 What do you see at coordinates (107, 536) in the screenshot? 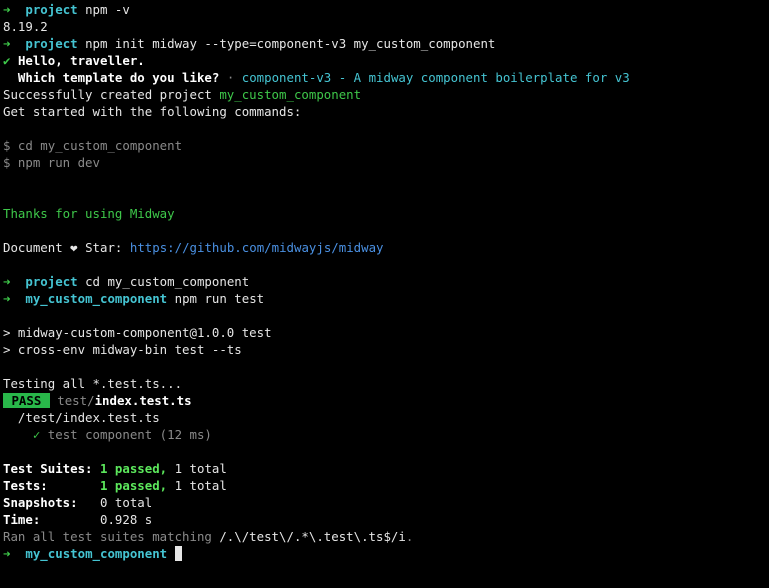
I see `ran-all-prefix: Ran all test suites matching` at bounding box center [107, 536].